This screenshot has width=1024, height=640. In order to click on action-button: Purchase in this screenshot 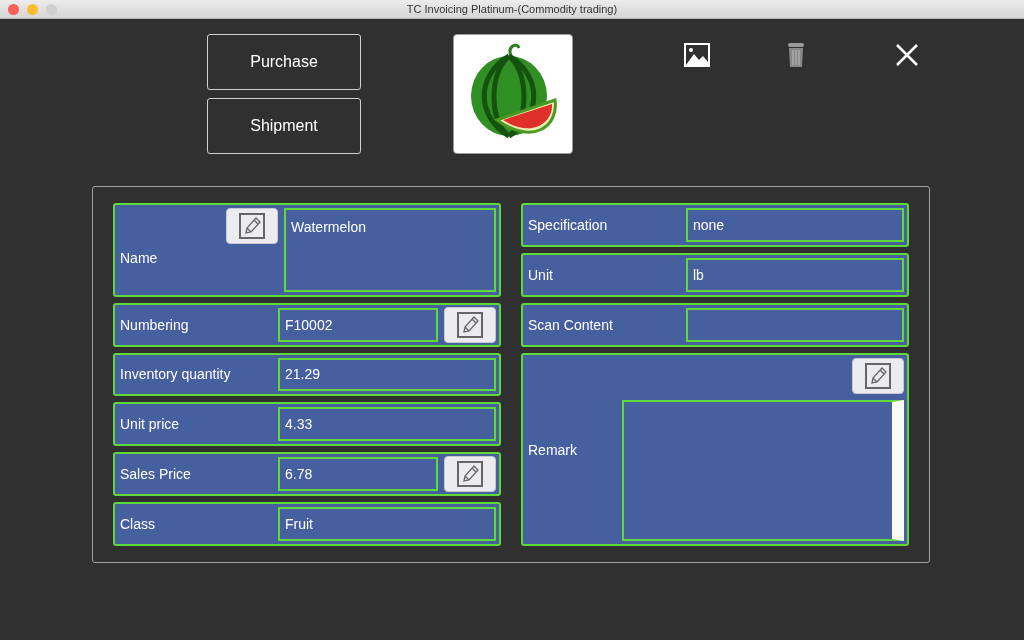, I will do `click(284, 62)`.